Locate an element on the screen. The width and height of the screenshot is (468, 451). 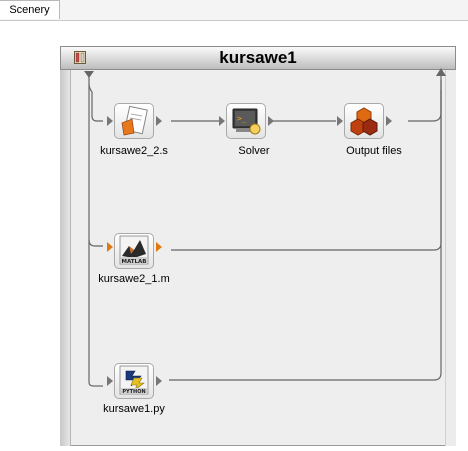
wire-input-to-matlab is located at coordinates (95, 243).